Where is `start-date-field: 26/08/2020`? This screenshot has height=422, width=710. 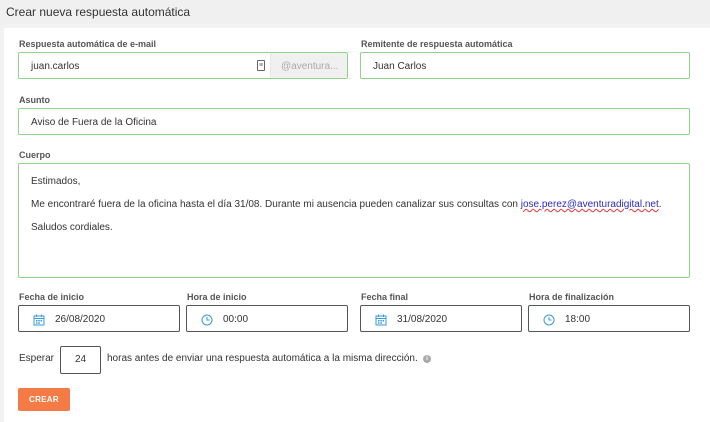 start-date-field: 26/08/2020 is located at coordinates (99, 318).